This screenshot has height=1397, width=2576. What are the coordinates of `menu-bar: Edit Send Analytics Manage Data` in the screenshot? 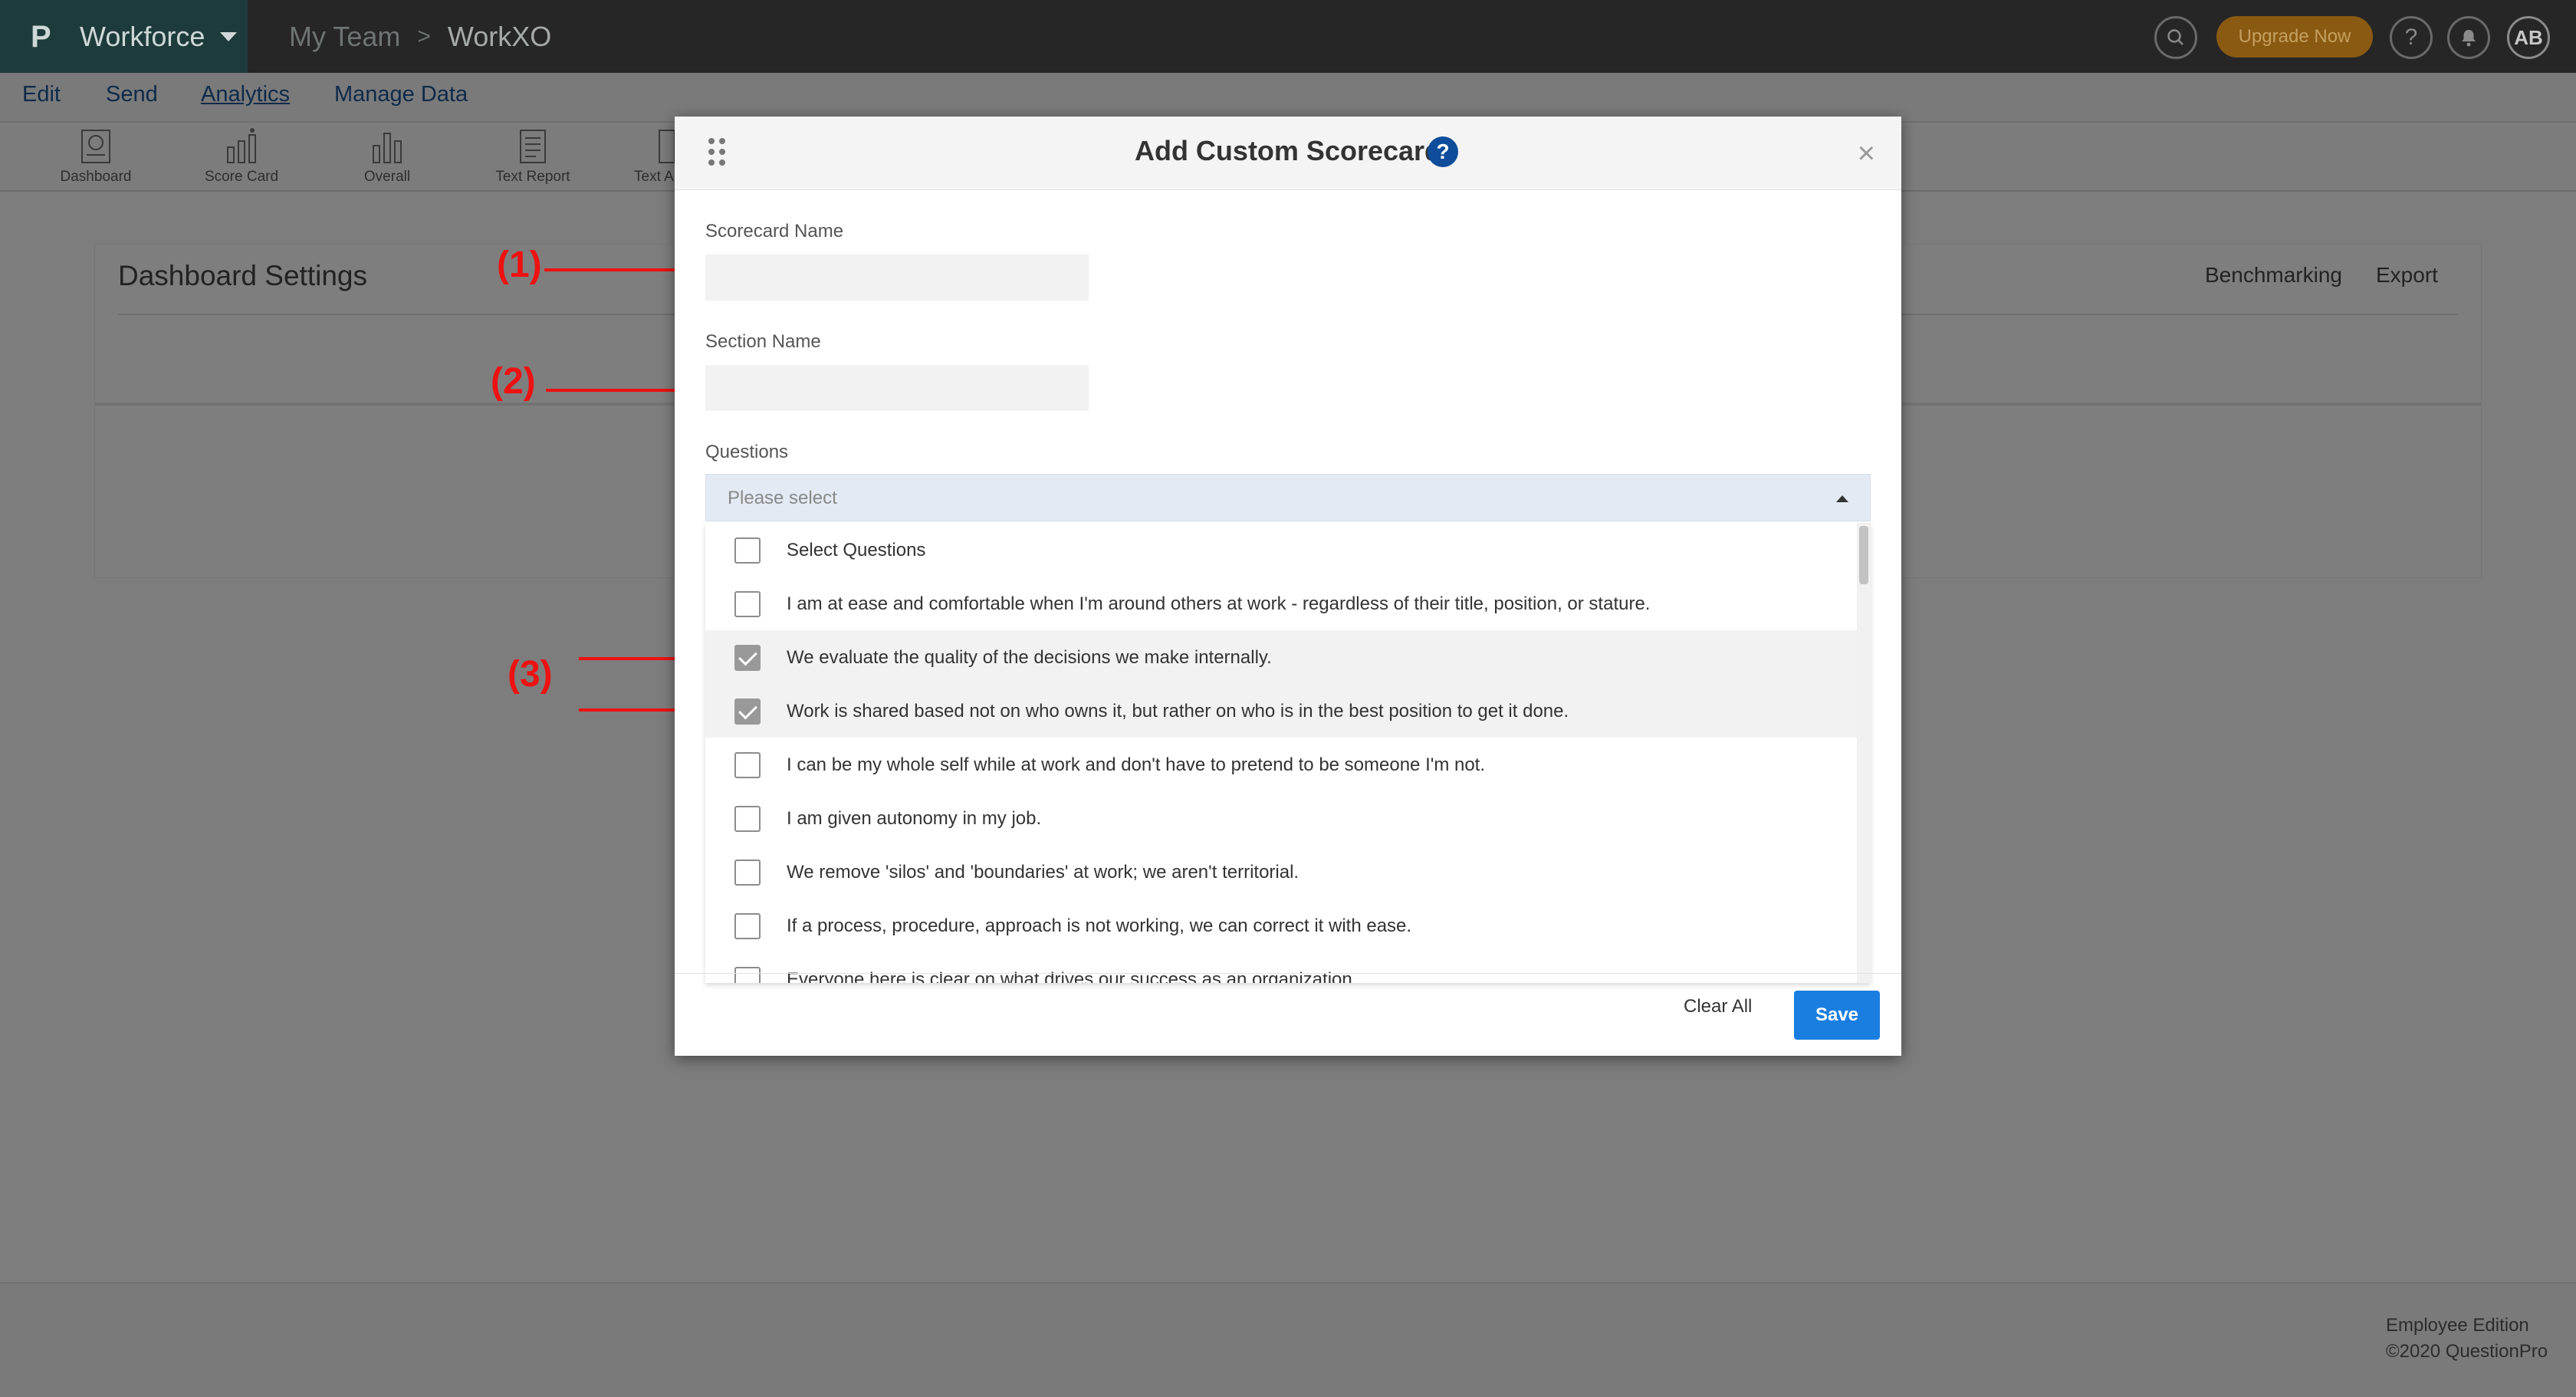 It's located at (1288, 97).